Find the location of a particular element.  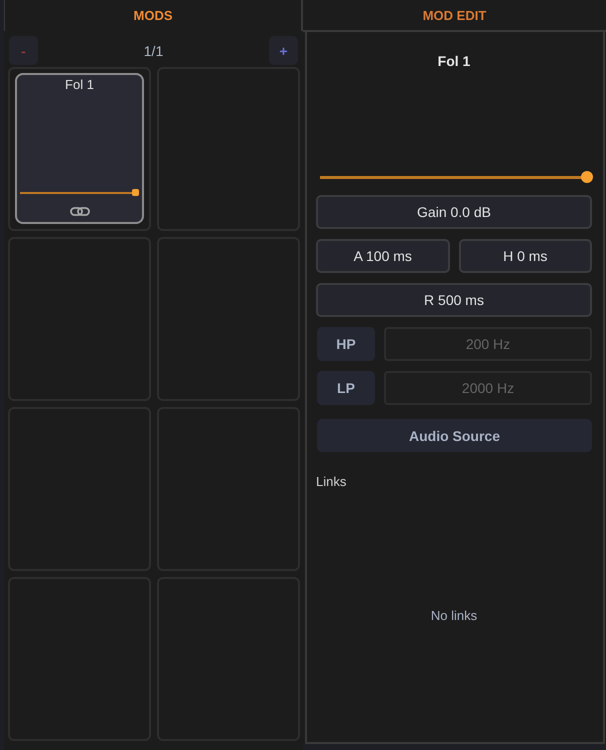

parameter-button: R 500 ms is located at coordinates (454, 300).